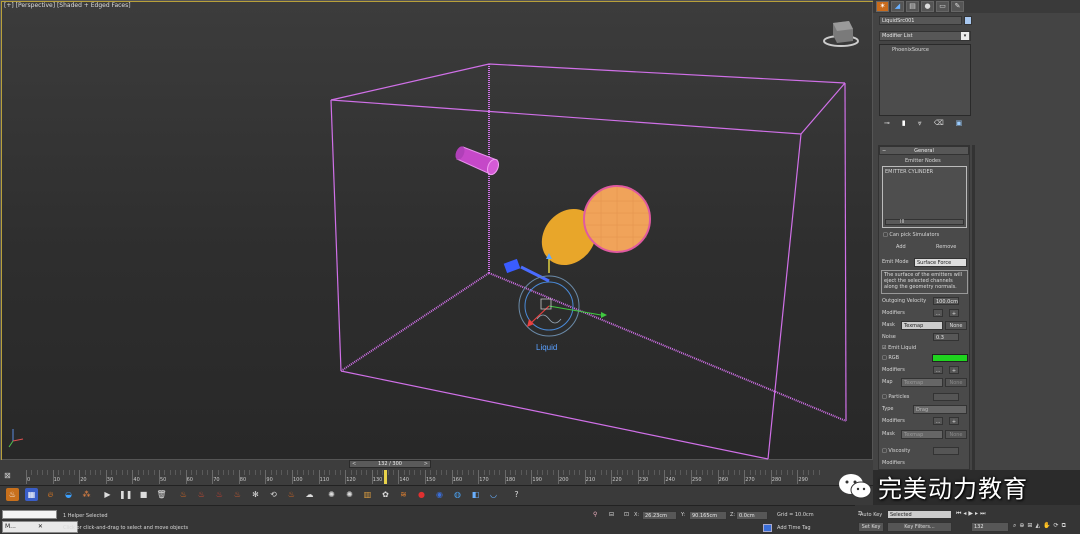 This screenshot has height=534, width=1080. What do you see at coordinates (904, 125) in the screenshot?
I see `show-end-result-icon: ▮` at bounding box center [904, 125].